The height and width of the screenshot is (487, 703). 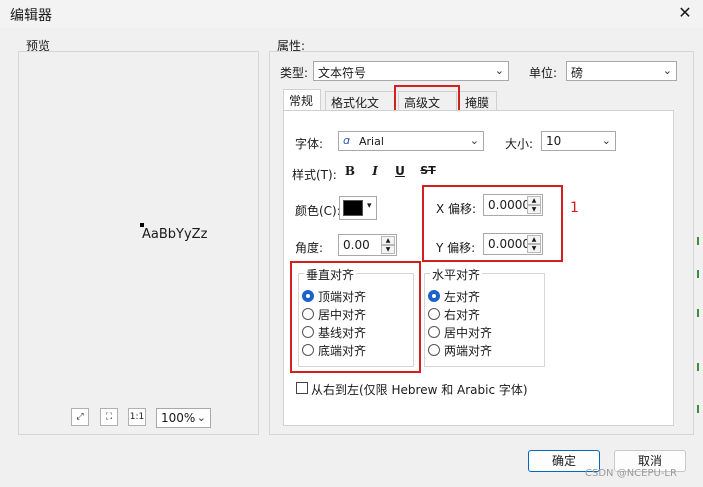 I want to click on angle-spinner: 0.00 ▲ ▼, so click(x=367, y=245).